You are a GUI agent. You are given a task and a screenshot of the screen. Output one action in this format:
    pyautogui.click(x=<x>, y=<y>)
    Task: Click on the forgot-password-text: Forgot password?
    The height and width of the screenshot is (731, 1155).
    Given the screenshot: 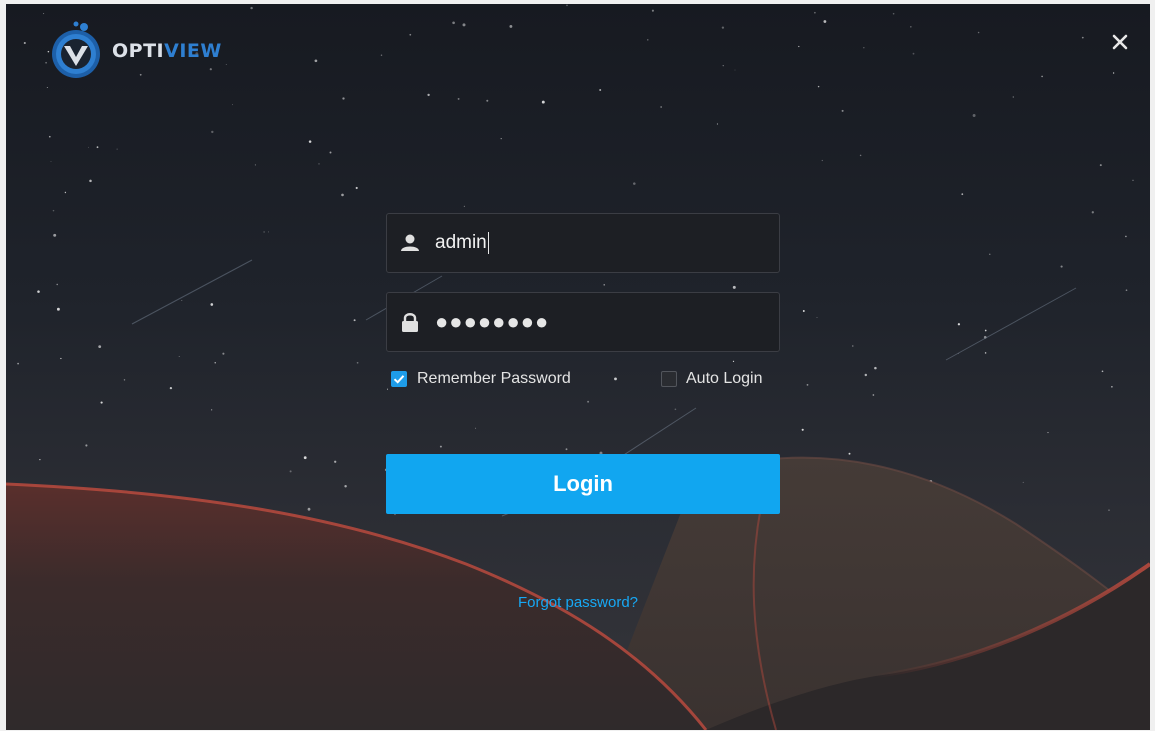 What is the action you would take?
    pyautogui.click(x=578, y=602)
    